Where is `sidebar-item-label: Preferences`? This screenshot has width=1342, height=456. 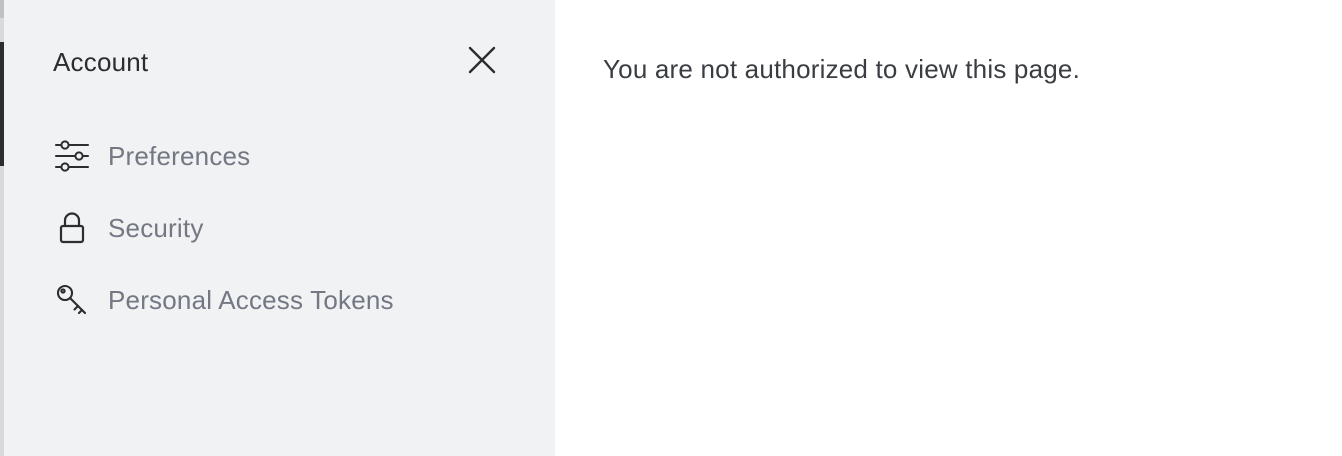
sidebar-item-label: Preferences is located at coordinates (179, 155).